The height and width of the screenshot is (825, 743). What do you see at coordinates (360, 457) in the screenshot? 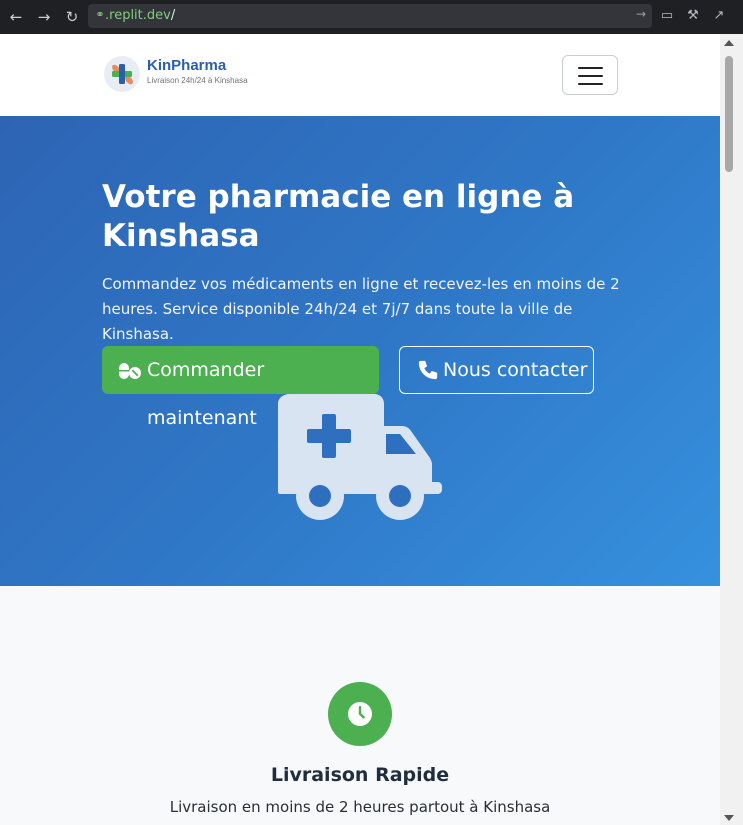
I see `ambulance-truck-icon` at bounding box center [360, 457].